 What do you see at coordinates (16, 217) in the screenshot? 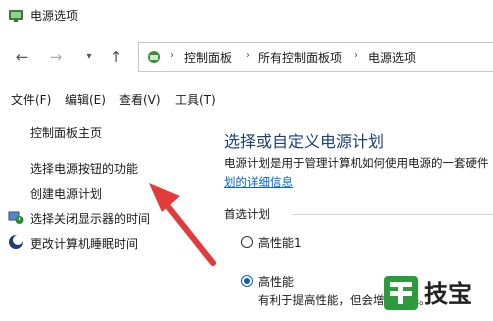
I see `monitor-power-icon` at bounding box center [16, 217].